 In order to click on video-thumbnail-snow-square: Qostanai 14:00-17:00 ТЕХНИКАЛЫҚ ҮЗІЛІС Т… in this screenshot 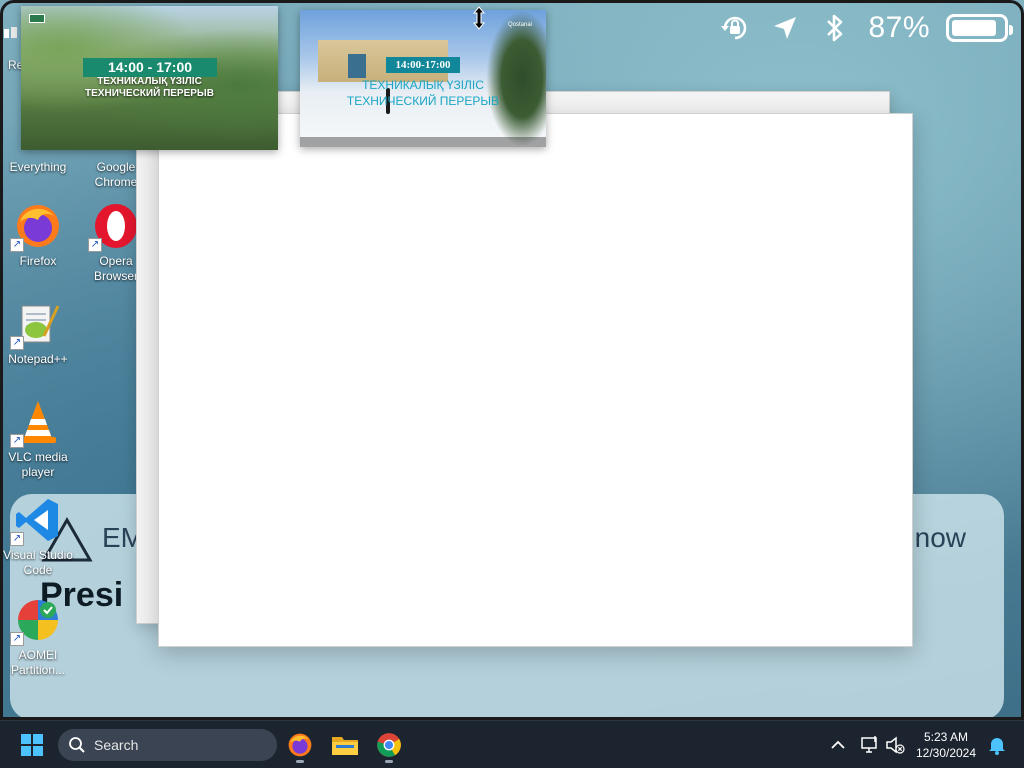, I will do `click(423, 78)`.